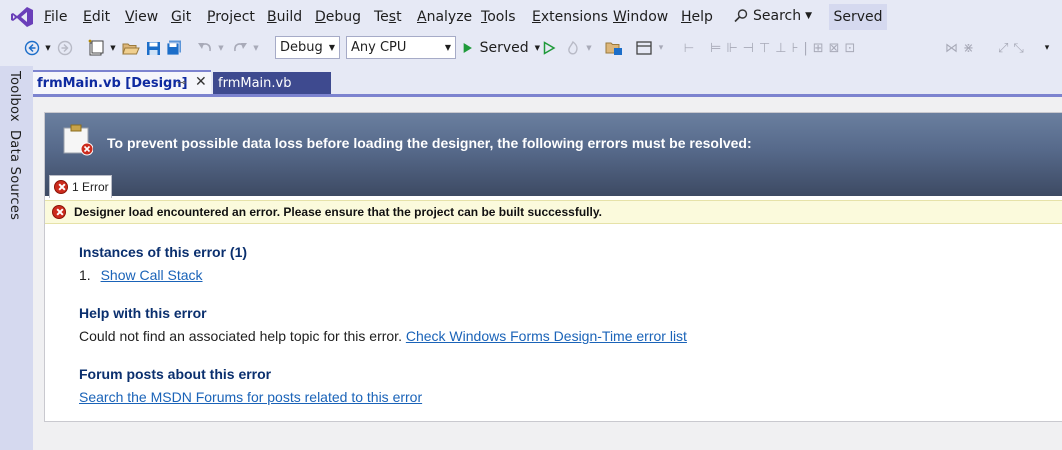 This screenshot has width=1062, height=450. I want to click on configuration-value: Debug, so click(301, 47).